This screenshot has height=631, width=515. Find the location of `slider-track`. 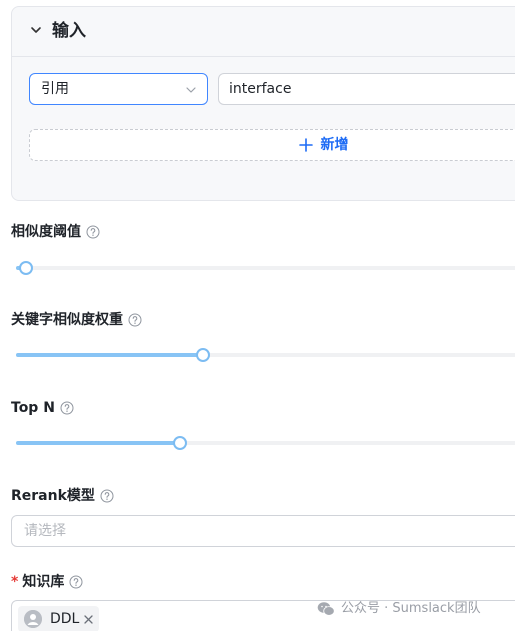

slider-track is located at coordinates (265, 268).